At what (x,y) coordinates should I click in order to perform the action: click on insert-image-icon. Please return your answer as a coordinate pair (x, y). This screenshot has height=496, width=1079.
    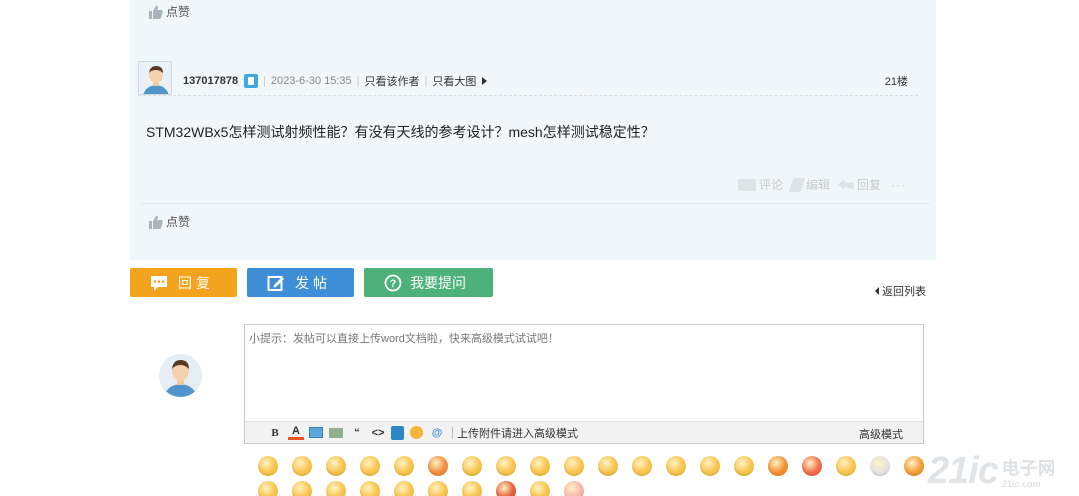
    Looking at the image, I should click on (316, 432).